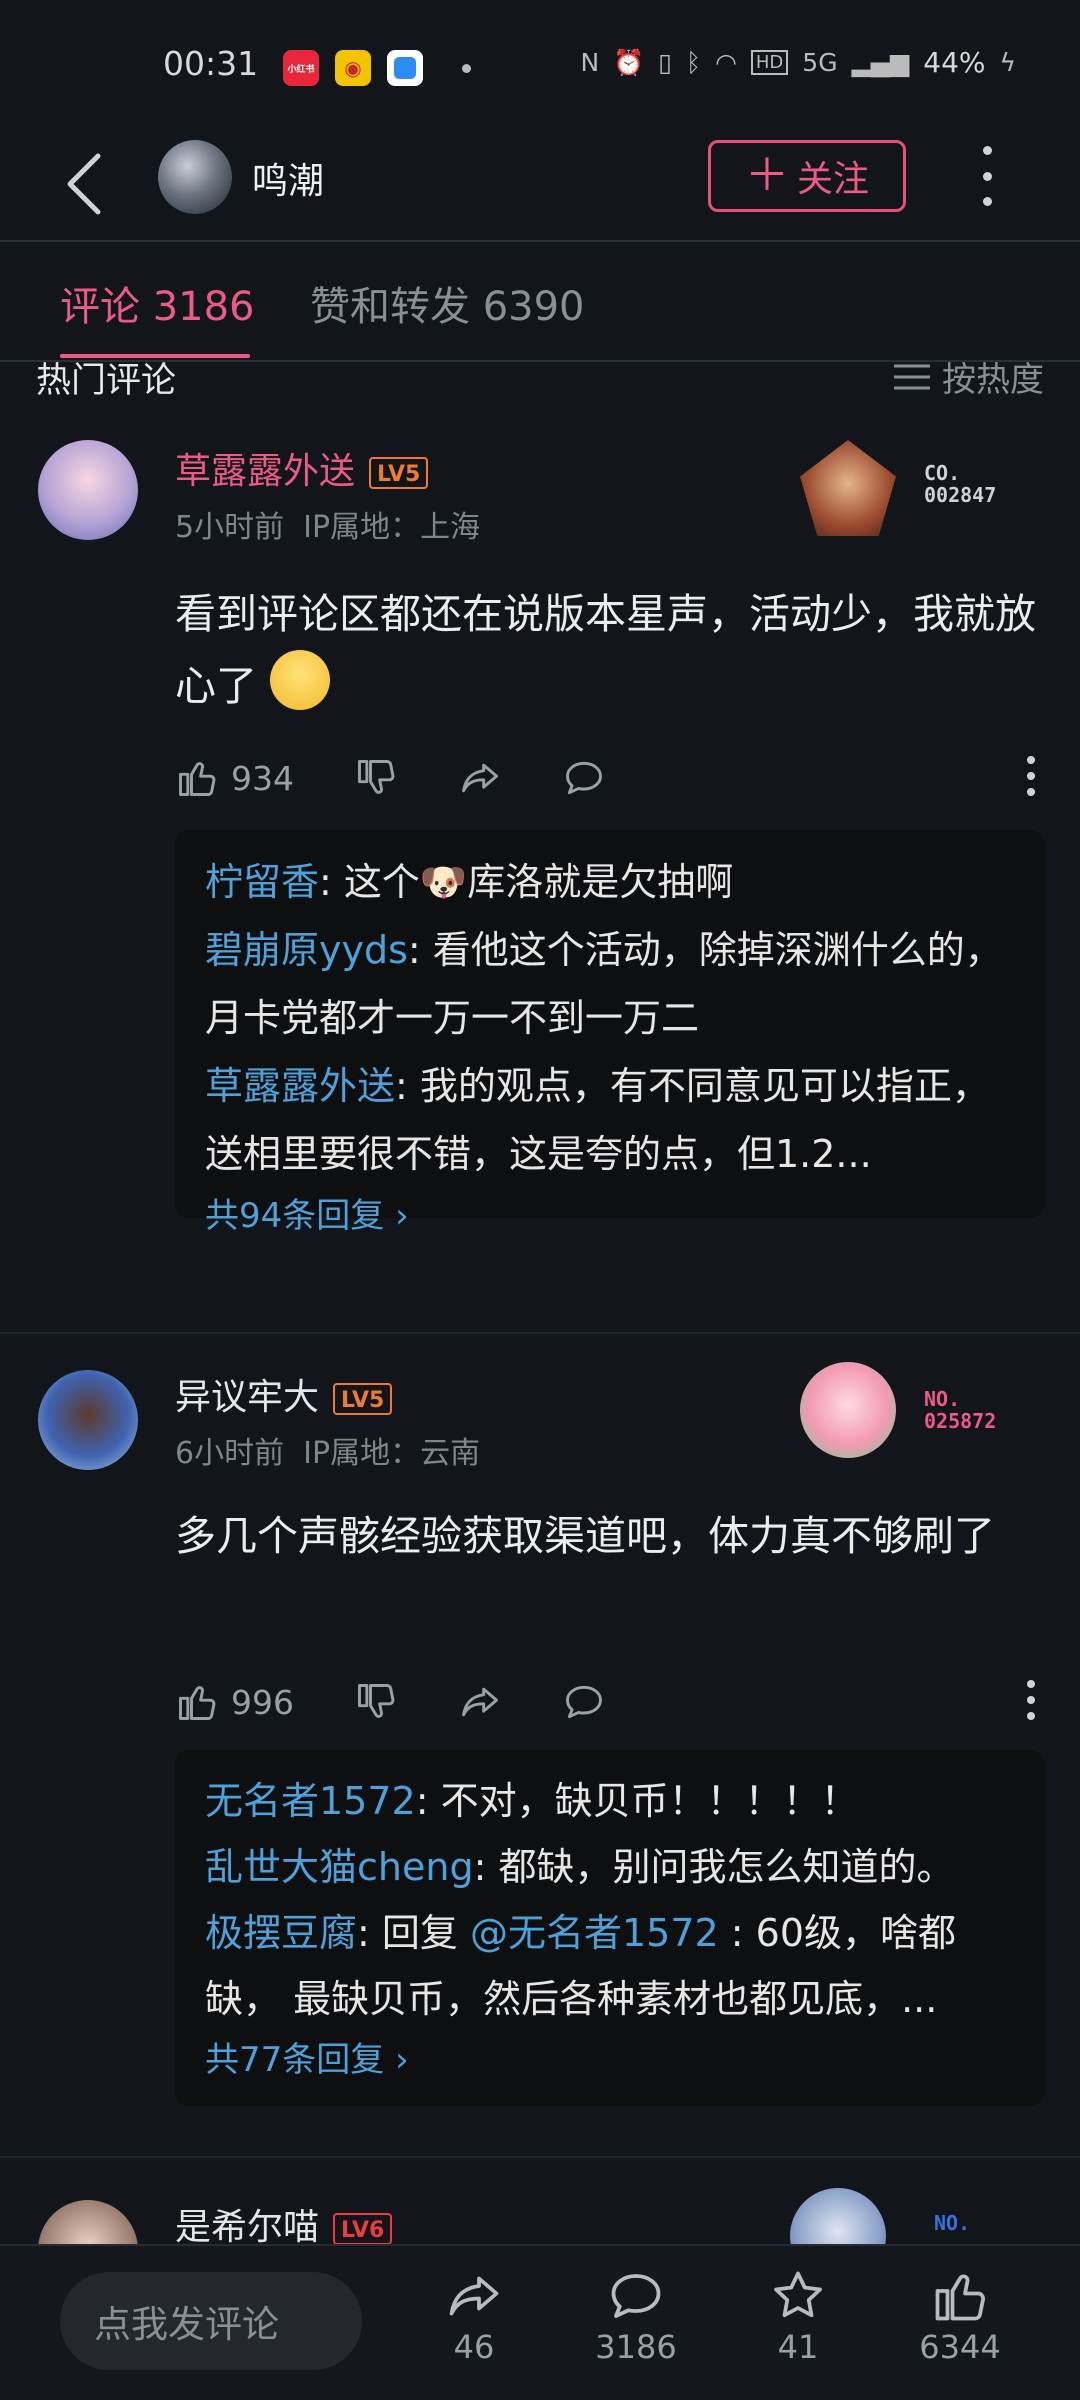 The image size is (1080, 2400). Describe the element at coordinates (262, 882) in the screenshot. I see `reply-author: 柠留香` at that location.